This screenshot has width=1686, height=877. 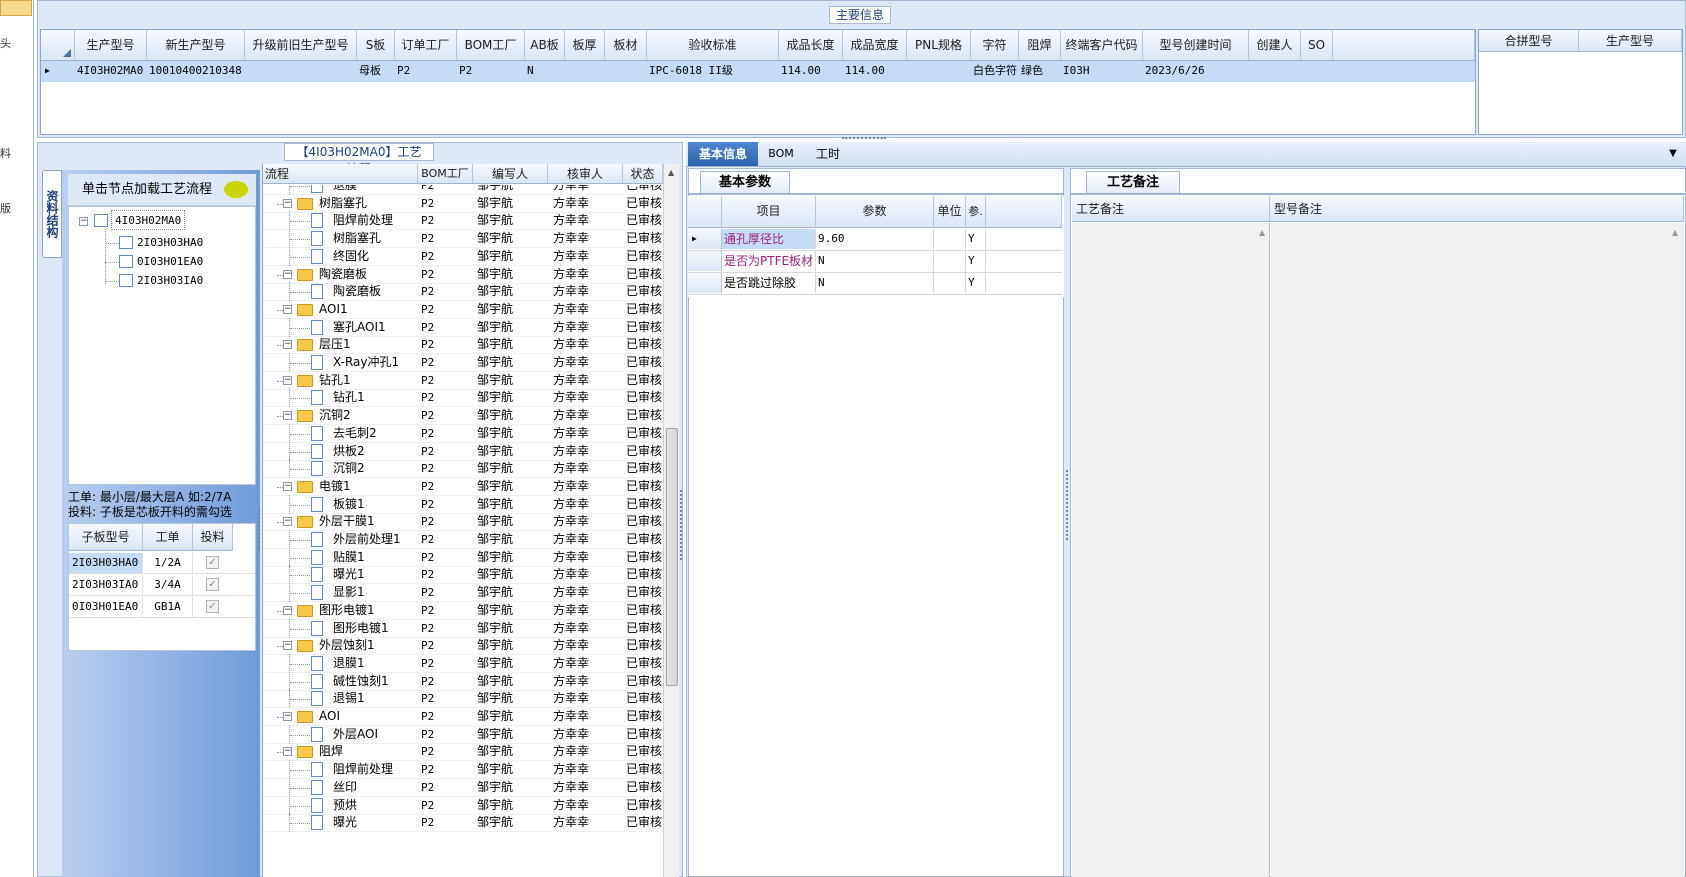 What do you see at coordinates (463, 309) in the screenshot?
I see `flow-row: − AOI1 P2 邹宇航 方幸幸 已审核` at bounding box center [463, 309].